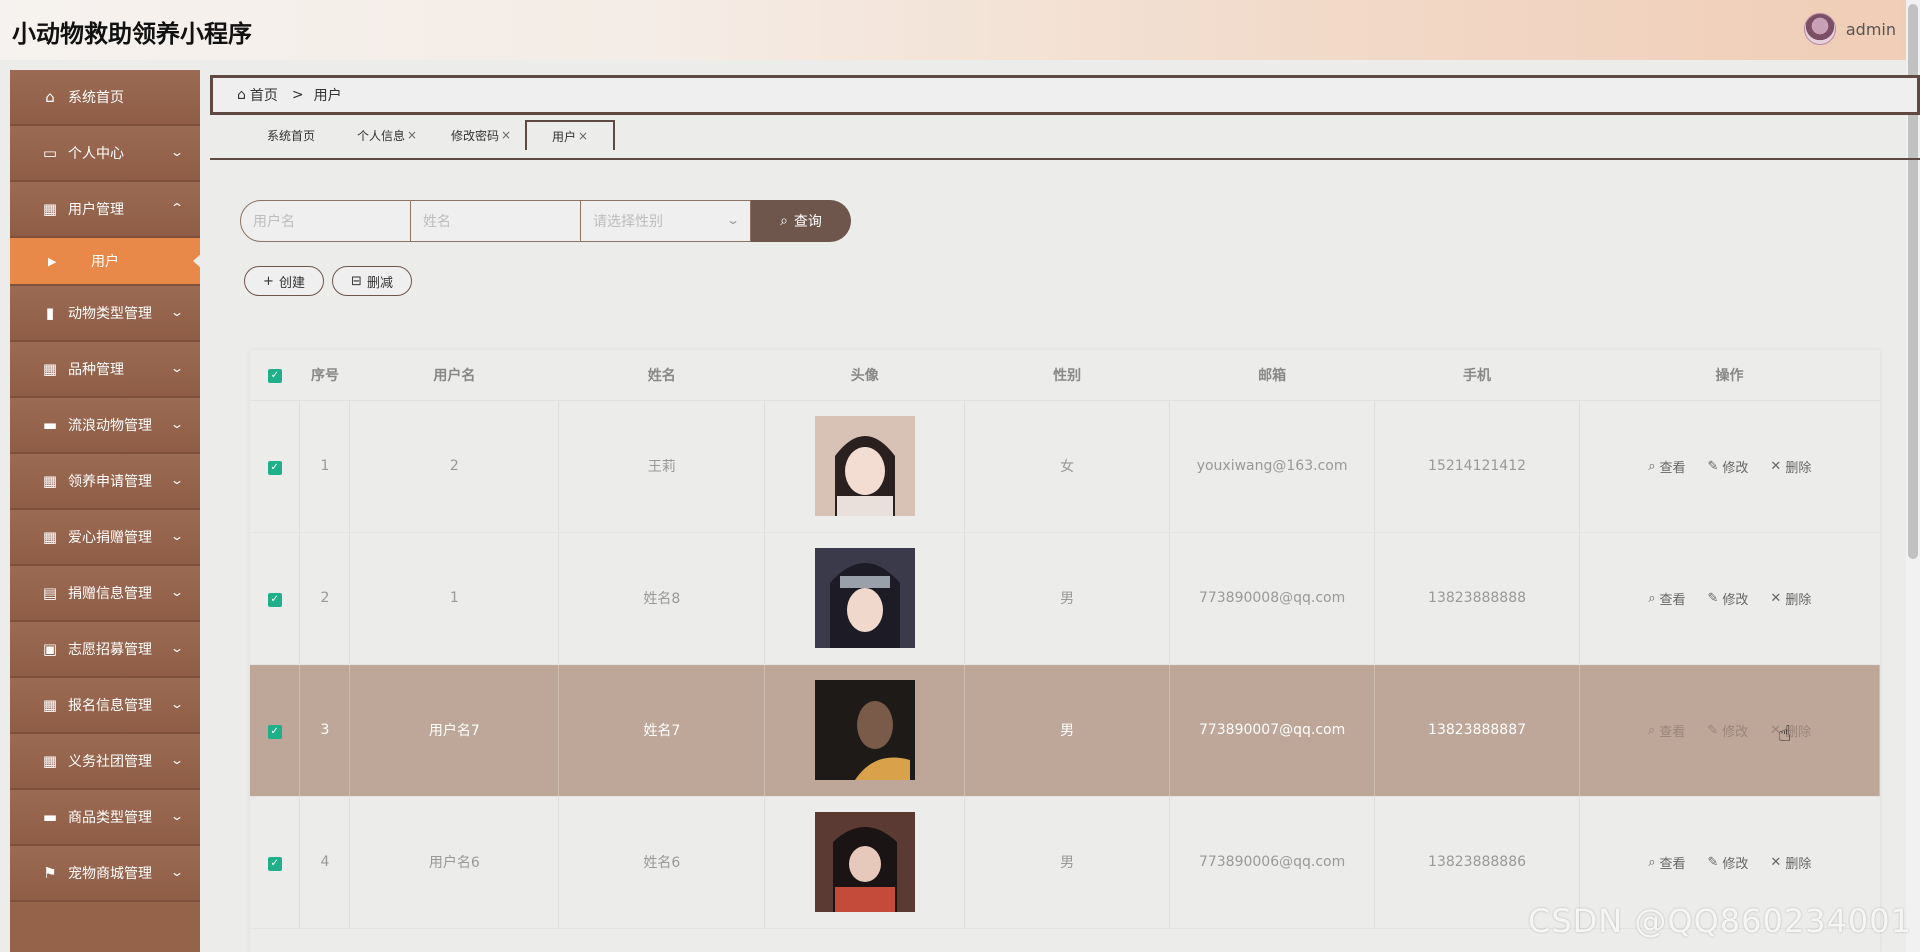 This screenshot has height=952, width=1920. What do you see at coordinates (274, 222) in the screenshot?
I see `username-placeholder: 用户名` at bounding box center [274, 222].